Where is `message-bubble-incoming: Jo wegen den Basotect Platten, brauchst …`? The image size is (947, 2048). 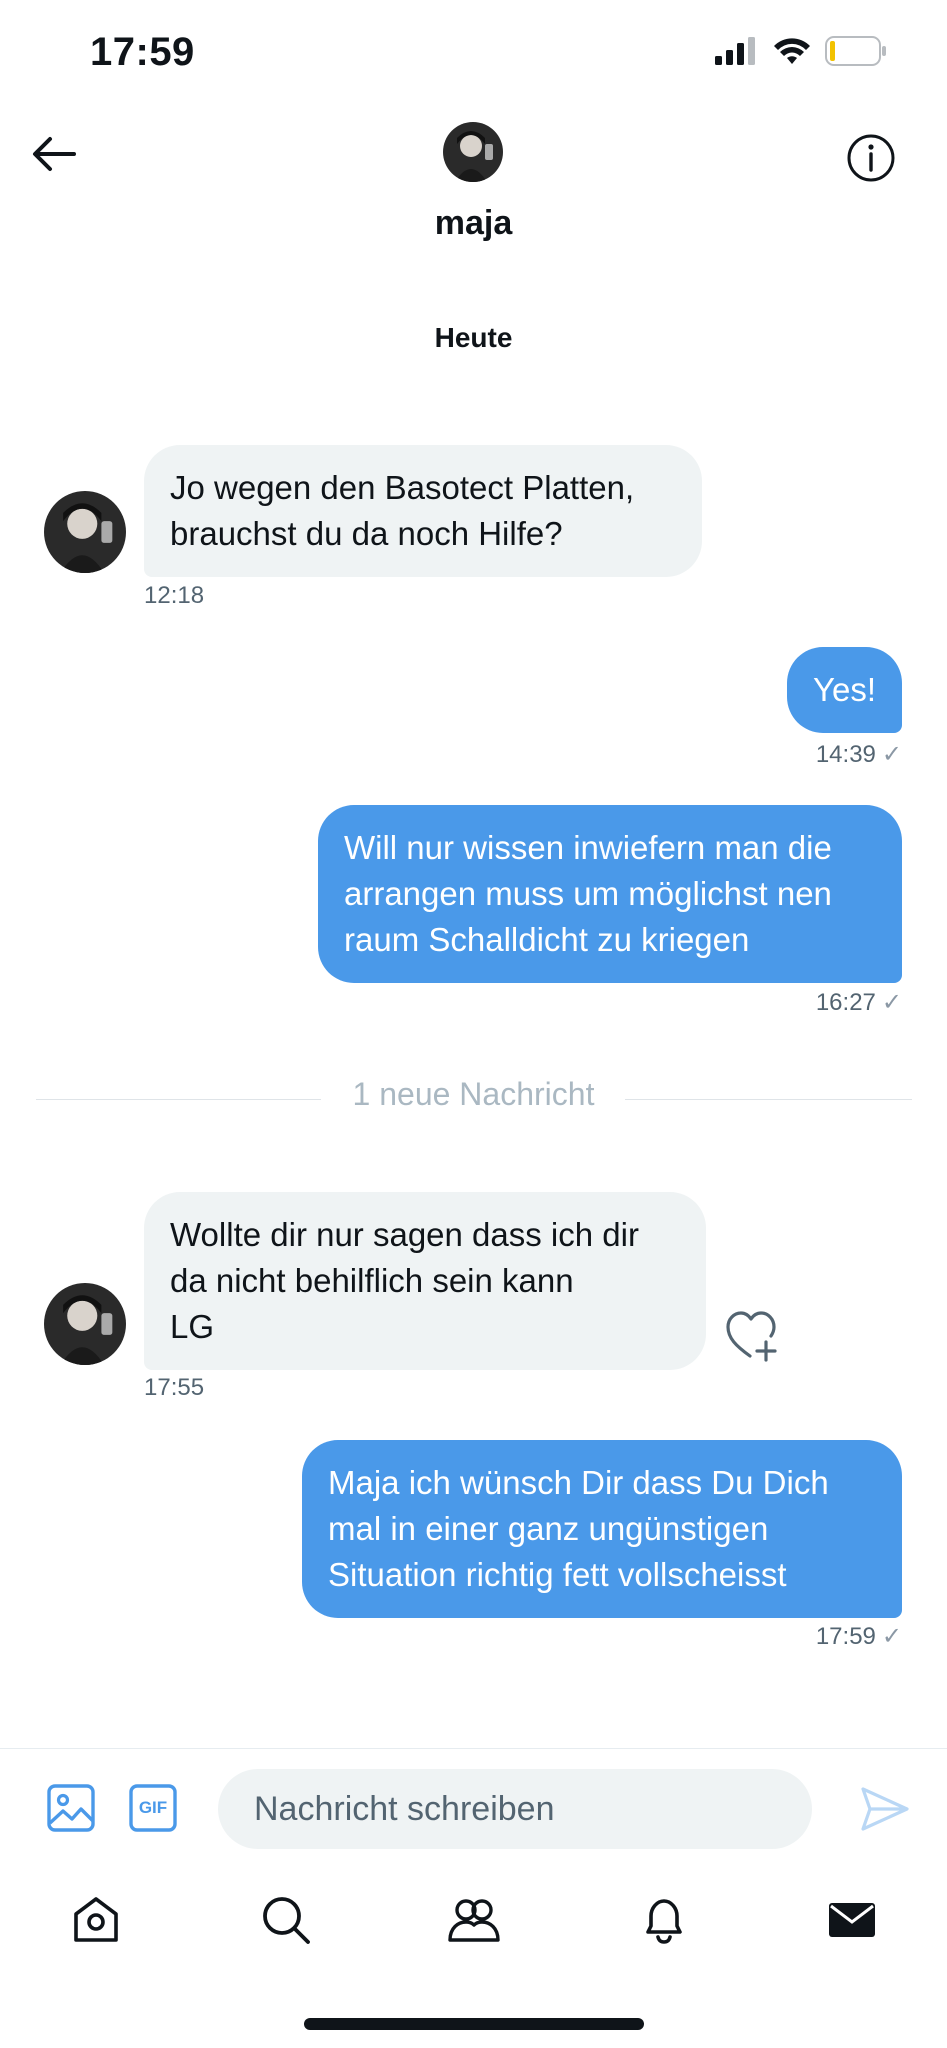 message-bubble-incoming: Jo wegen den Basotect Platten, brauchst … is located at coordinates (423, 511).